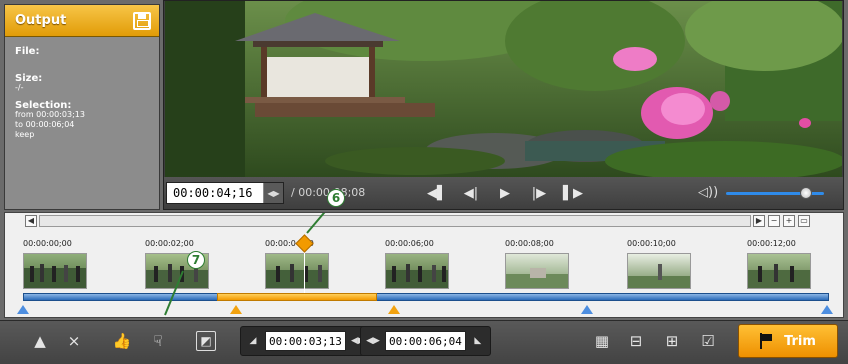  Describe the element at coordinates (573, 193) in the screenshot. I see `skip-to-end-icon: ▌▶` at that location.